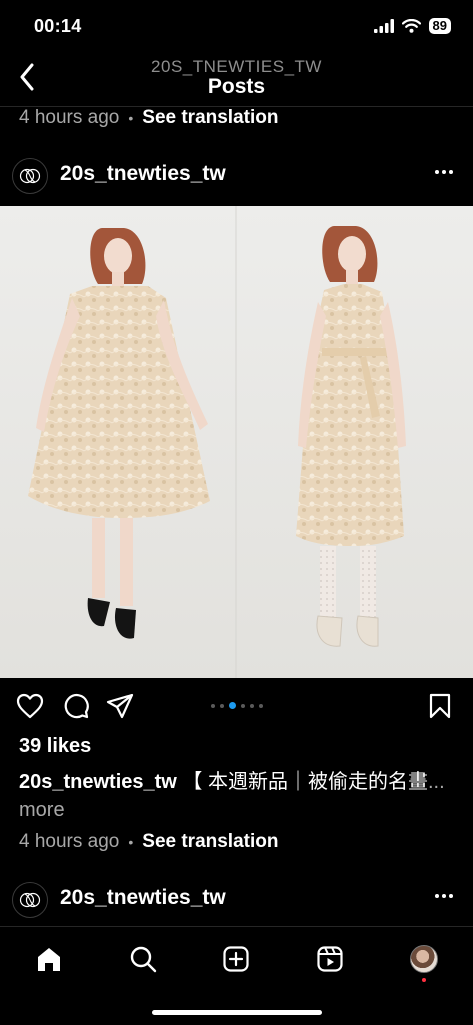 This screenshot has width=473, height=1025. What do you see at coordinates (424, 980) in the screenshot?
I see `notification-dot` at bounding box center [424, 980].